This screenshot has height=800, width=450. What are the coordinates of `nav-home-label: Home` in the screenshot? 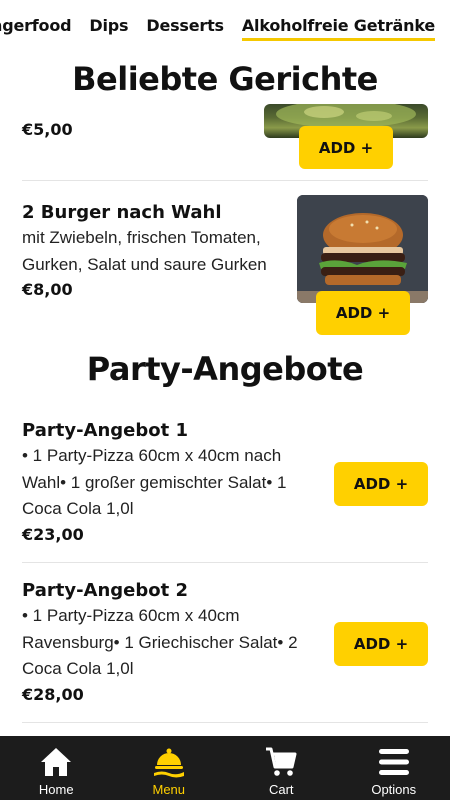 It's located at (56, 789).